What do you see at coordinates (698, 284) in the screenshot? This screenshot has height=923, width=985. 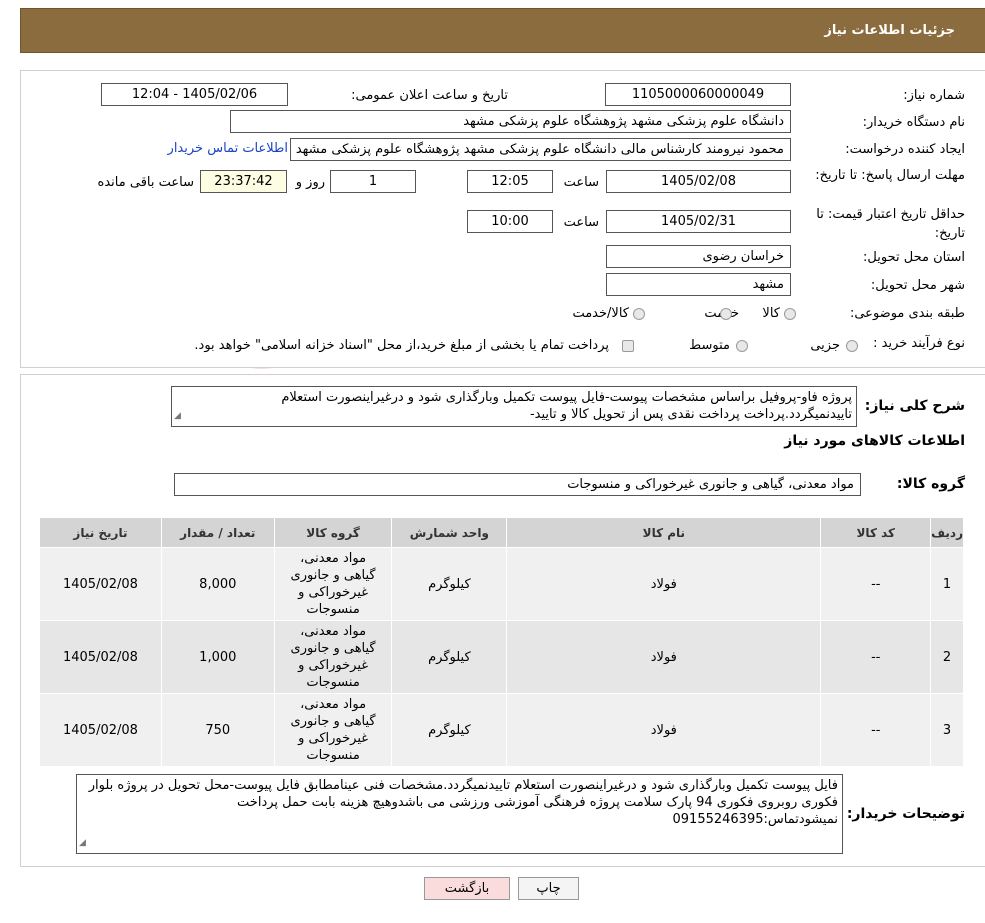 I see `city-field: مشهد` at bounding box center [698, 284].